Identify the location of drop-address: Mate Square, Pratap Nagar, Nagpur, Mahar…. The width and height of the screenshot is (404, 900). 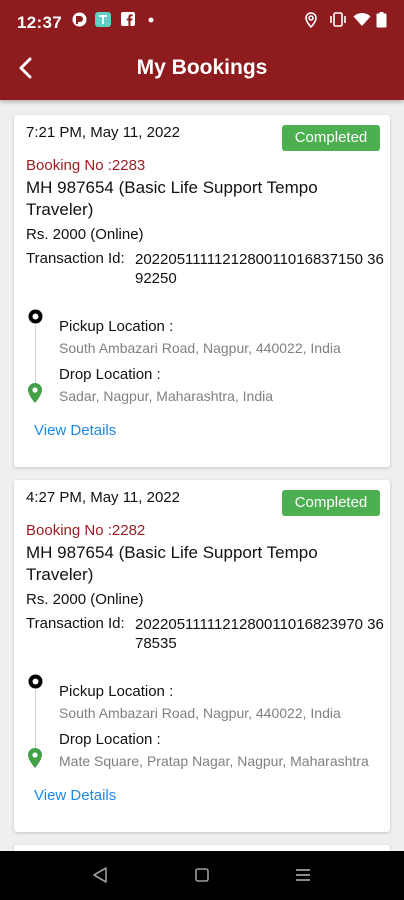
(214, 761).